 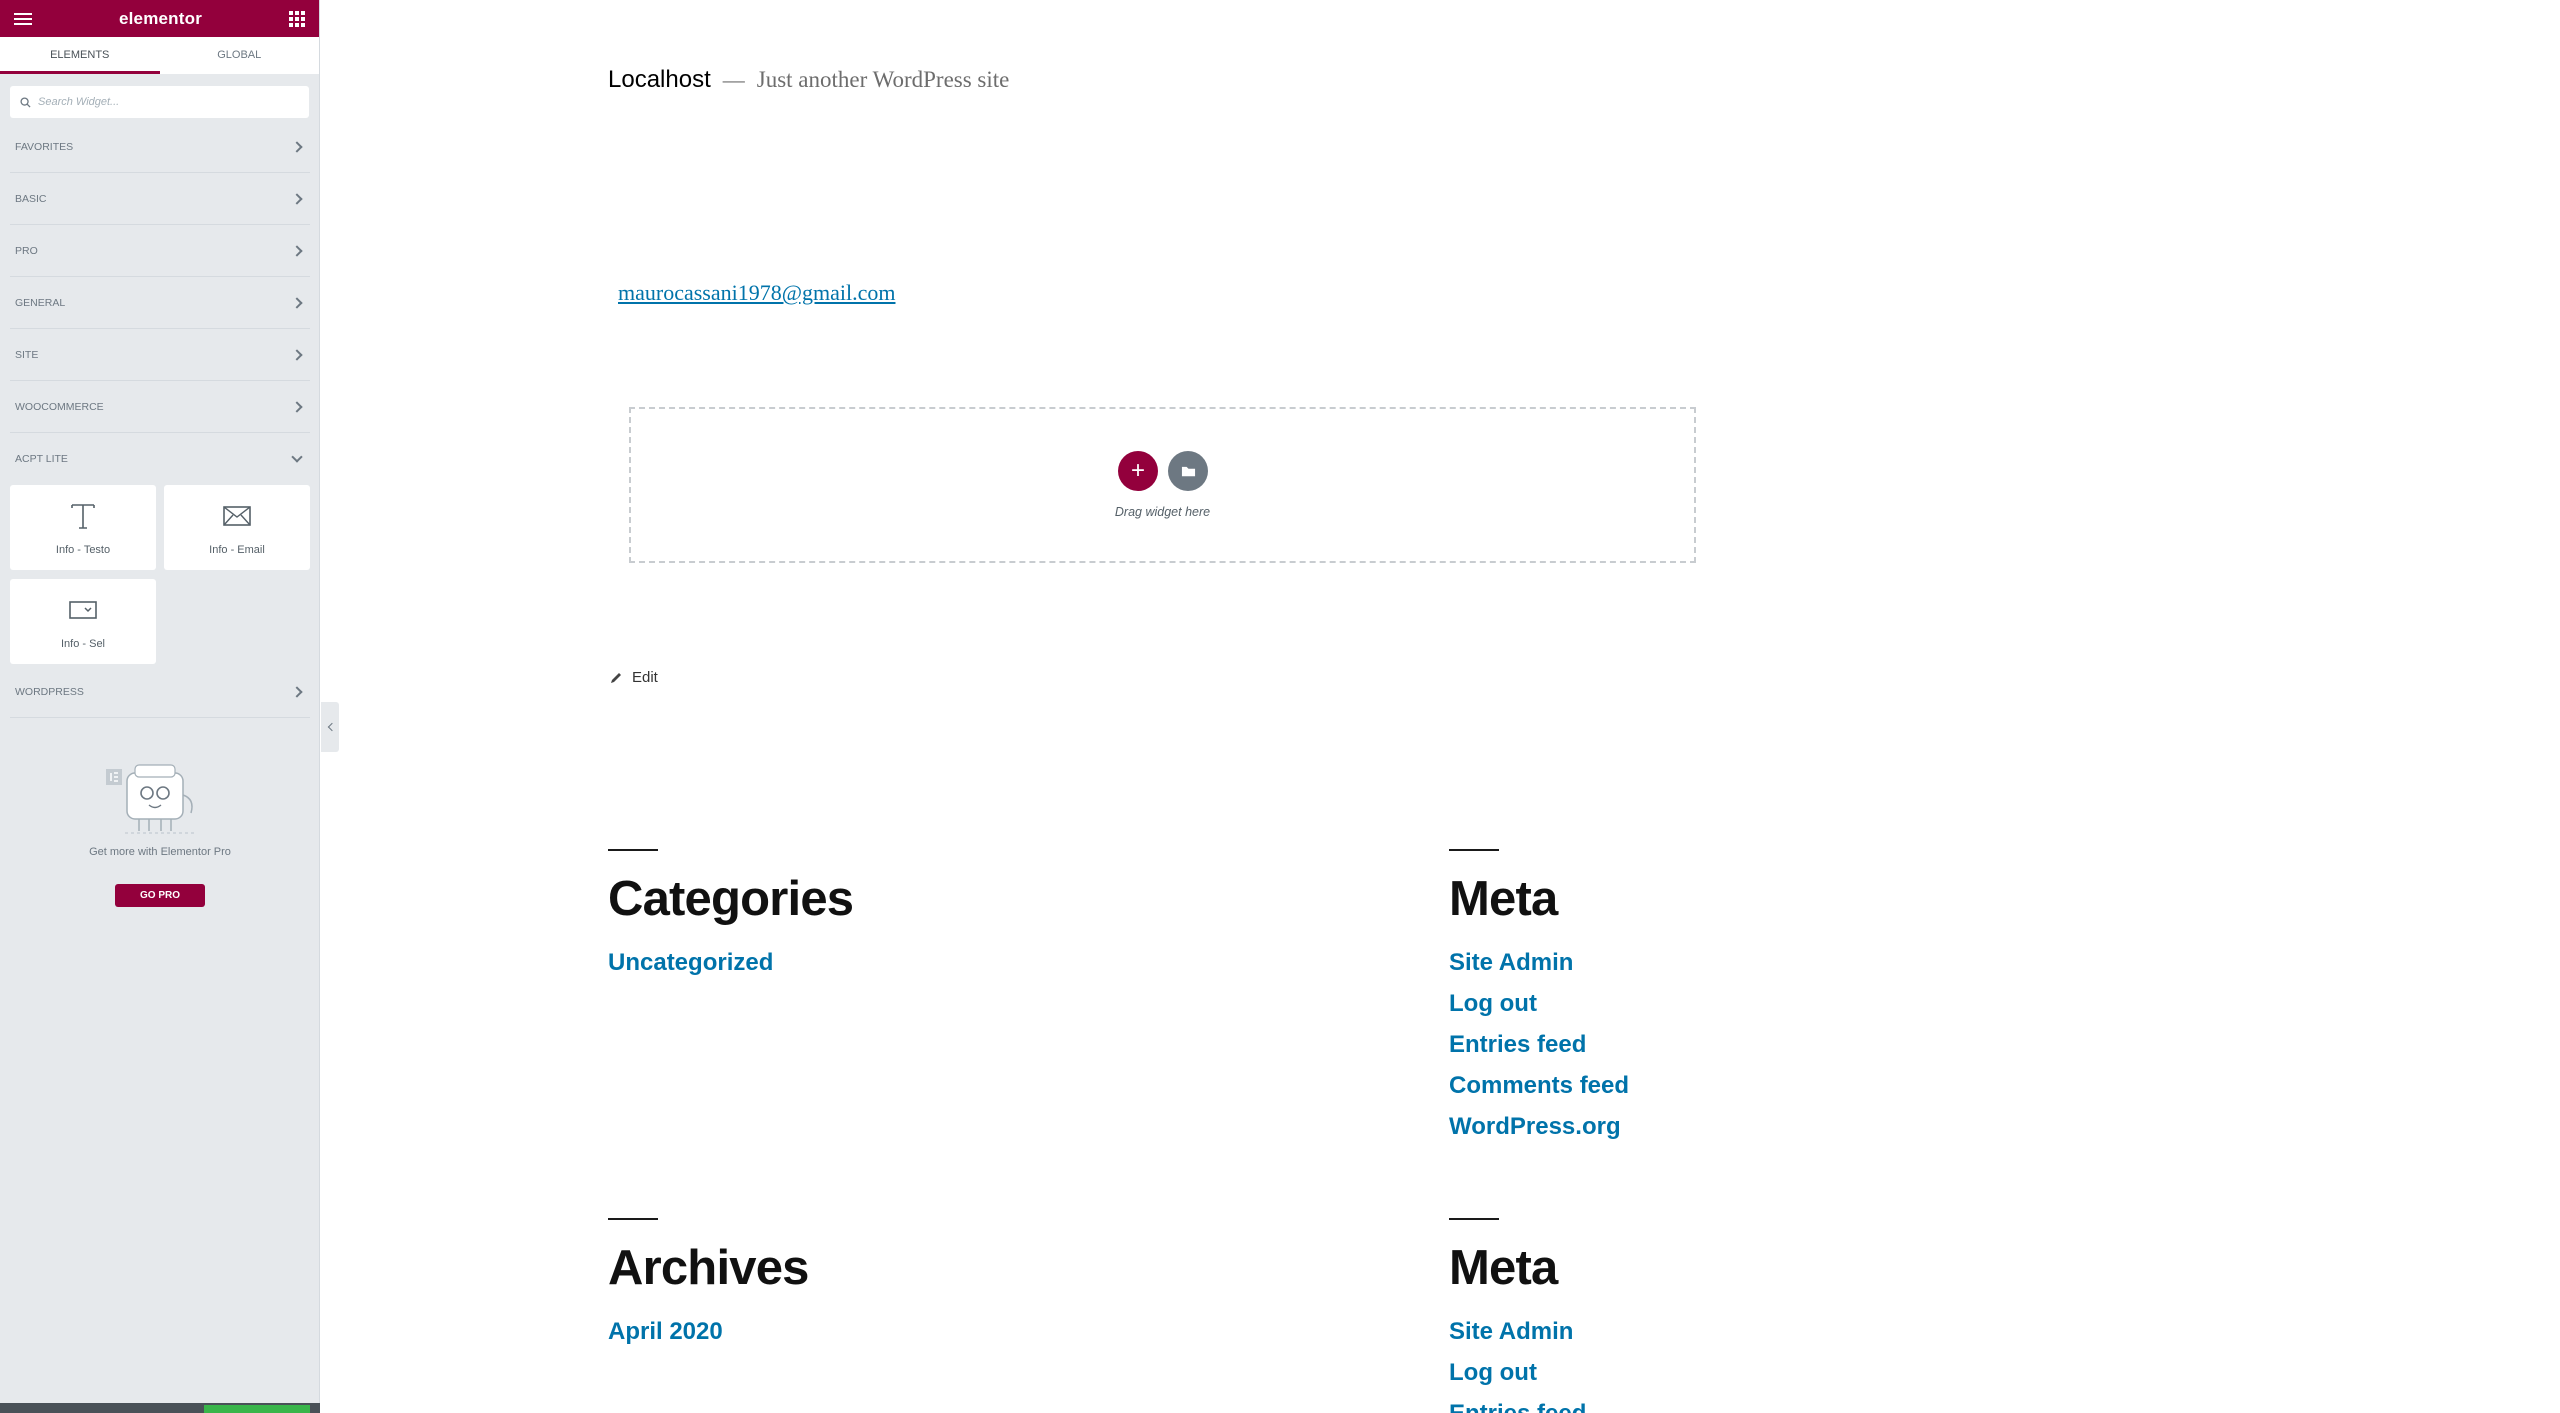 I want to click on category-label: FAVORITES, so click(x=44, y=146).